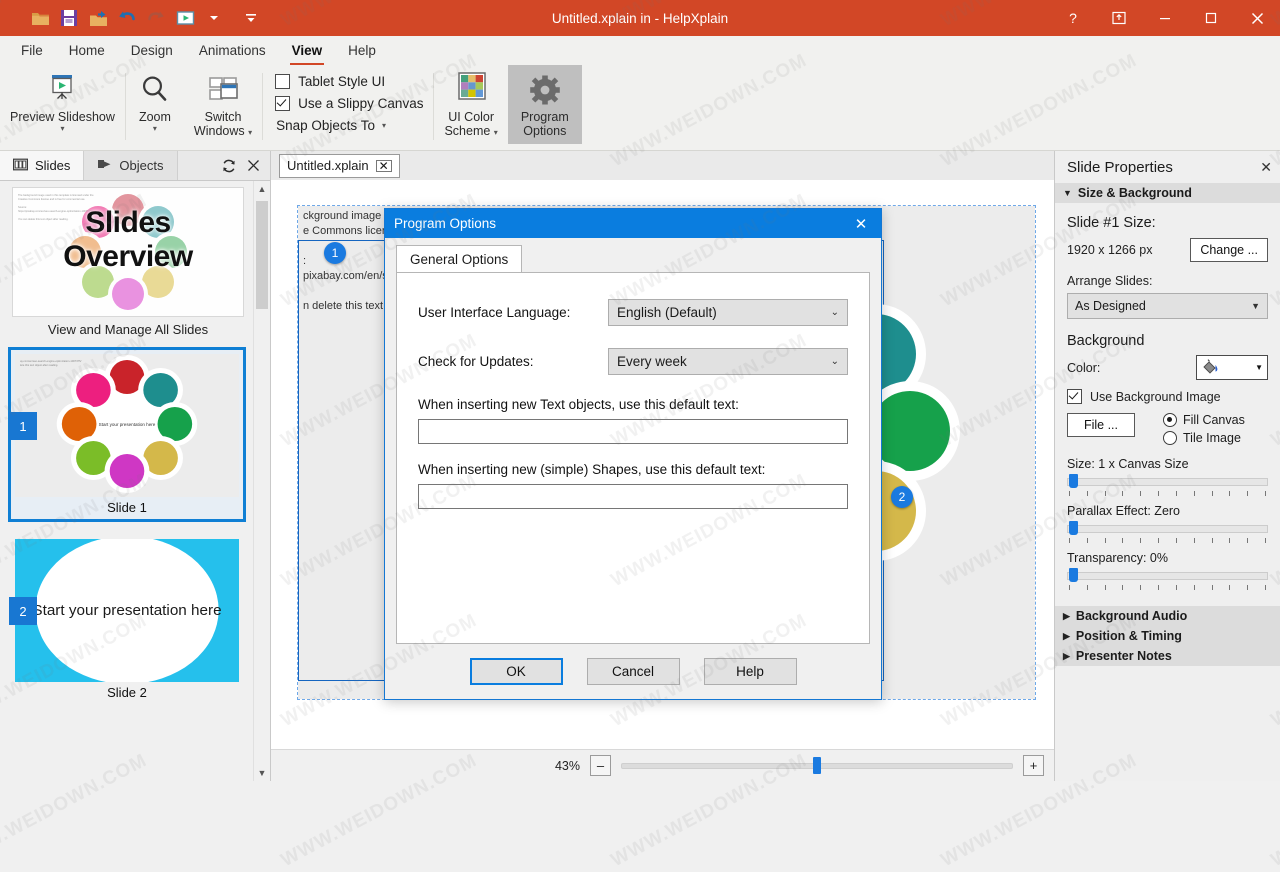  What do you see at coordinates (223, 124) in the screenshot?
I see `switch-windows-label: Switch Windows ▾` at bounding box center [223, 124].